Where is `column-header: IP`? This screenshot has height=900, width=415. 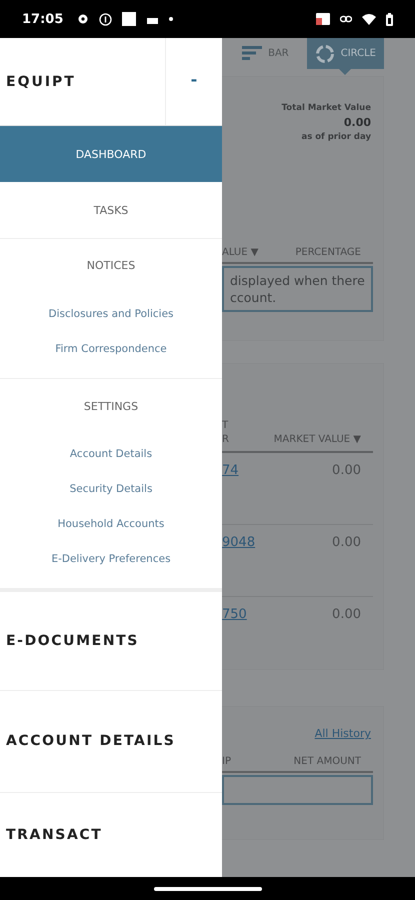 column-header: IP is located at coordinates (226, 761).